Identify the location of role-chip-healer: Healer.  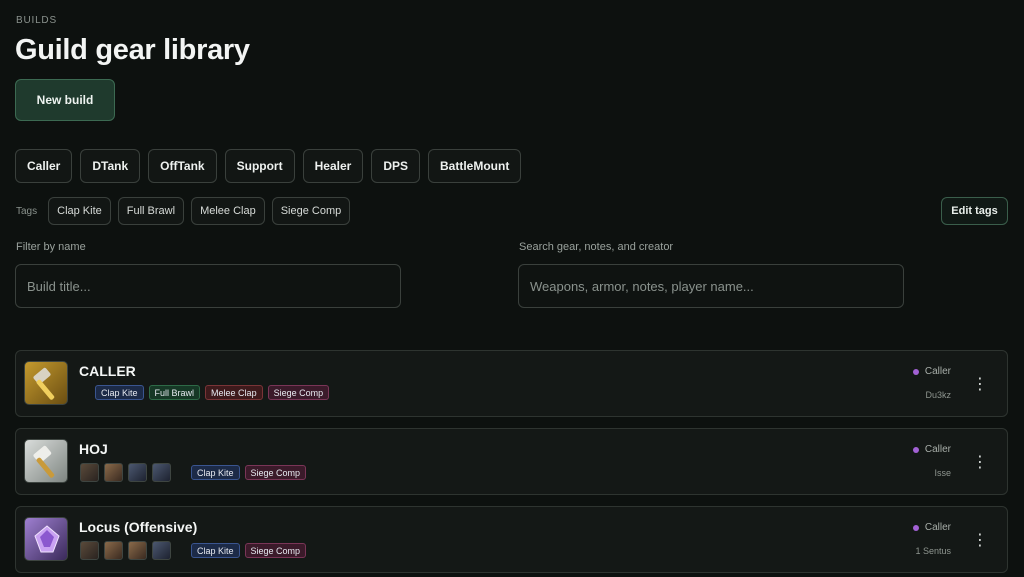
(333, 166).